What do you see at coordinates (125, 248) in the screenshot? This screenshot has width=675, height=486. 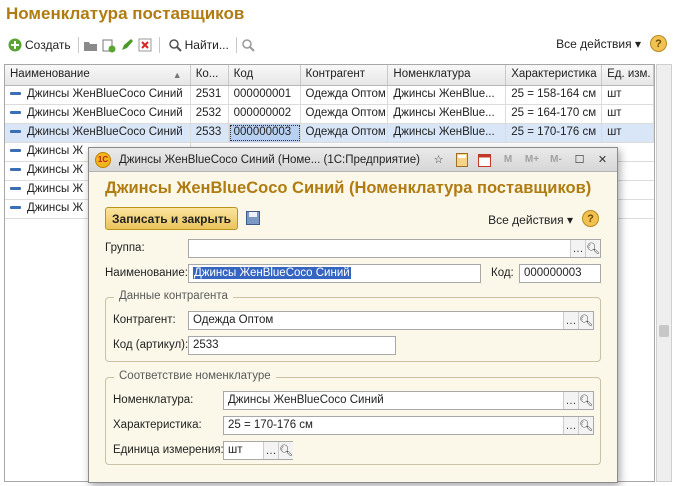 I see `group-label: Группа:` at bounding box center [125, 248].